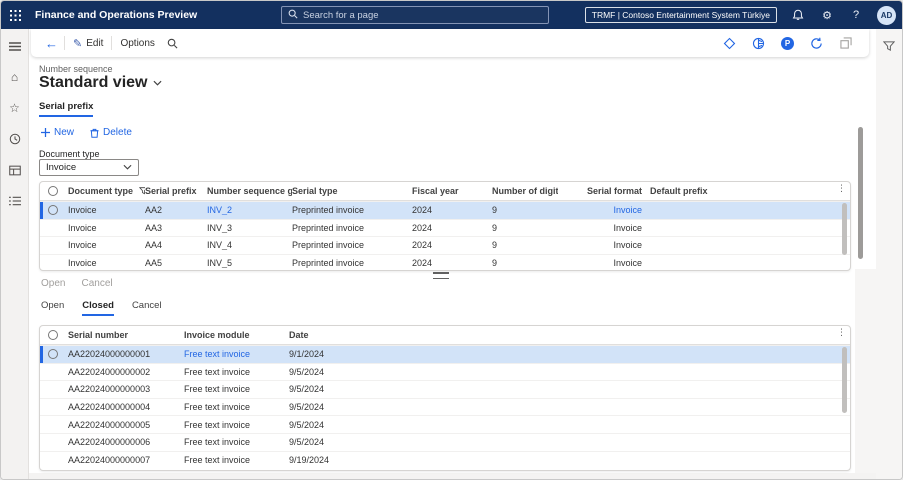 The height and width of the screenshot is (480, 903). I want to click on favorites-star-icon: ☆, so click(15, 108).